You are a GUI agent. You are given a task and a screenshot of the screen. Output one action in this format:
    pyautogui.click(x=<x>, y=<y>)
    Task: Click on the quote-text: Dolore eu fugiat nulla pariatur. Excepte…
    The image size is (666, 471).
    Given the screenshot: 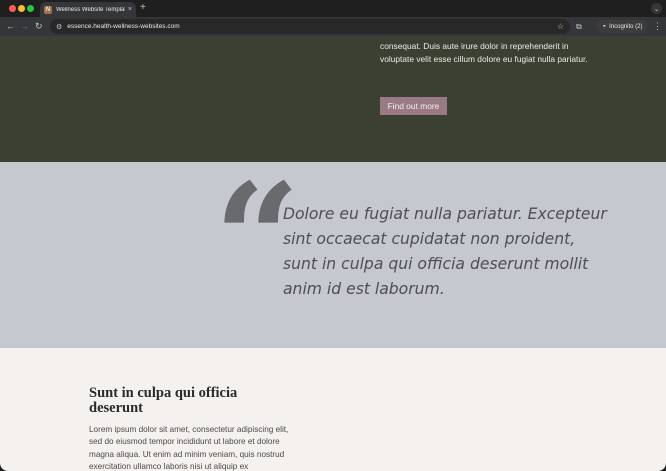 What is the action you would take?
    pyautogui.click(x=445, y=251)
    